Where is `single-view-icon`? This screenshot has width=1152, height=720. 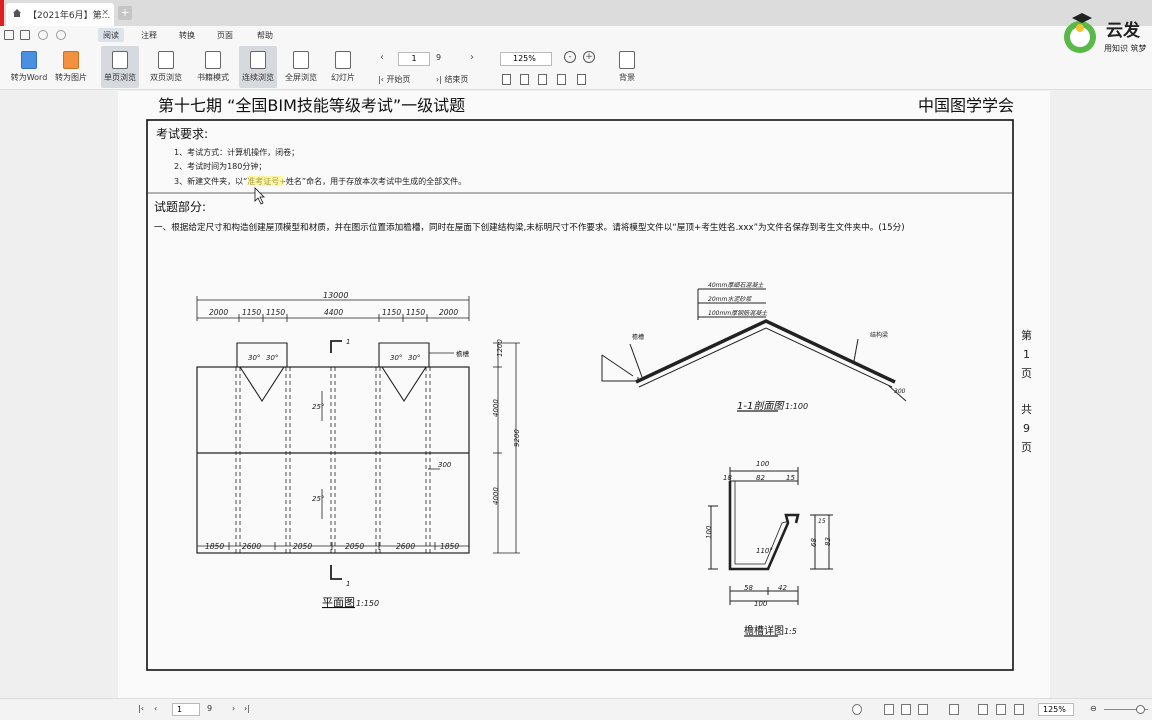 single-view-icon is located at coordinates (889, 709).